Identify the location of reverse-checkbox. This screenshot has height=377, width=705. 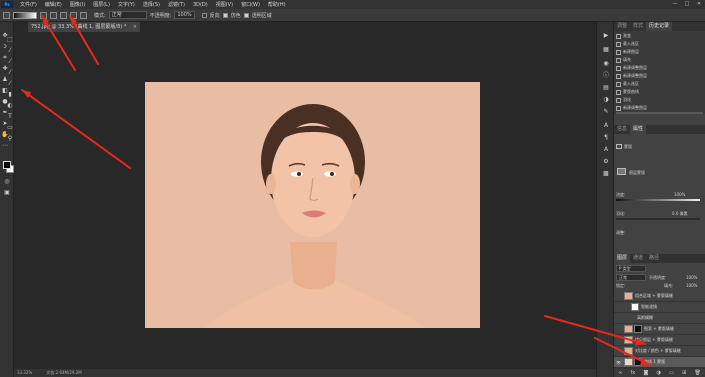
(204, 15).